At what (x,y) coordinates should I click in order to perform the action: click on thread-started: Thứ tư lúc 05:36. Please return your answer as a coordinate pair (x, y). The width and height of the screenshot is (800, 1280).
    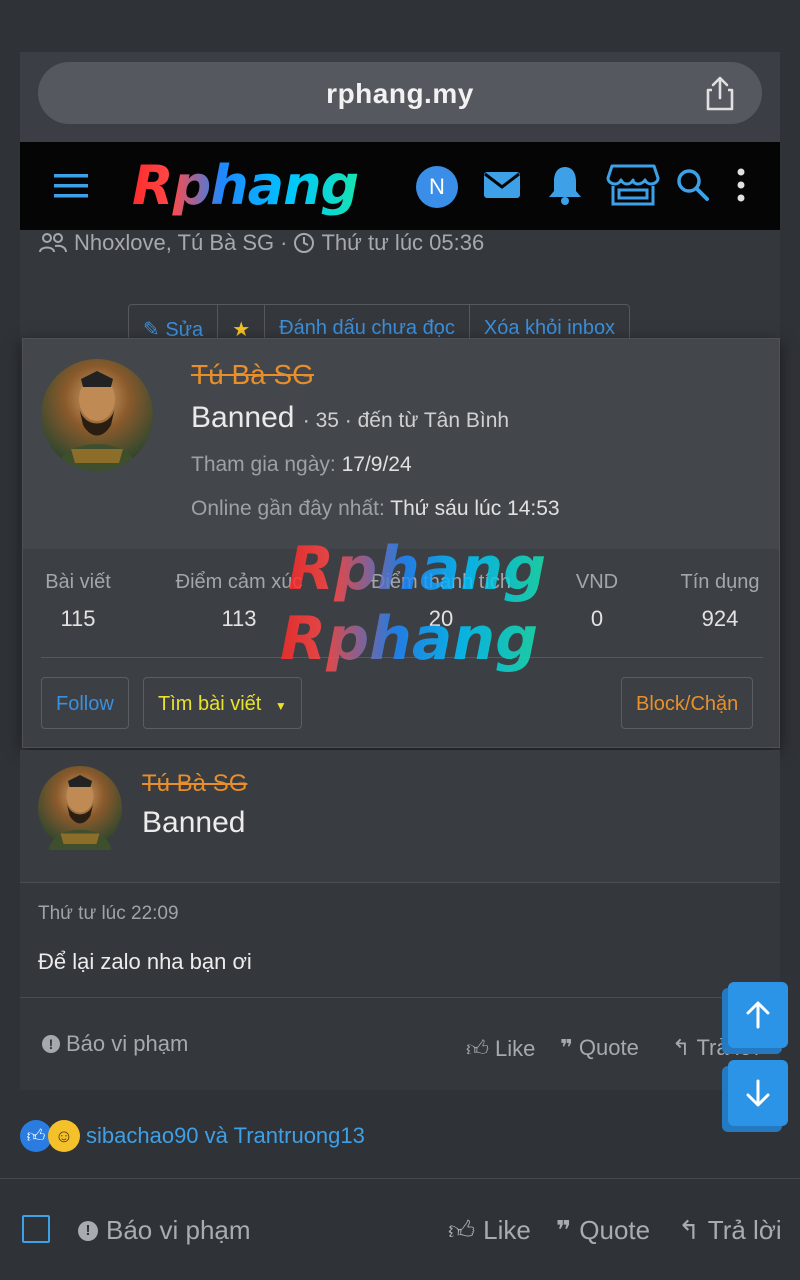
    Looking at the image, I should click on (403, 242).